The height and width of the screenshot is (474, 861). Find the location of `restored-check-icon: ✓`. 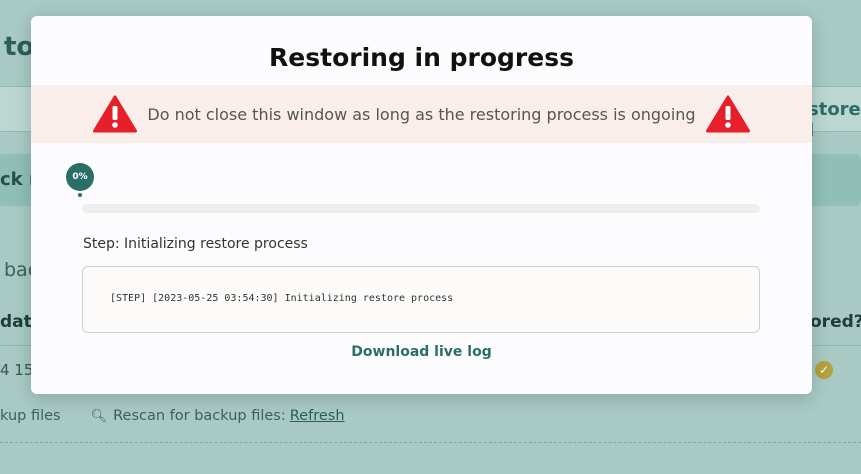

restored-check-icon: ✓ is located at coordinates (824, 370).